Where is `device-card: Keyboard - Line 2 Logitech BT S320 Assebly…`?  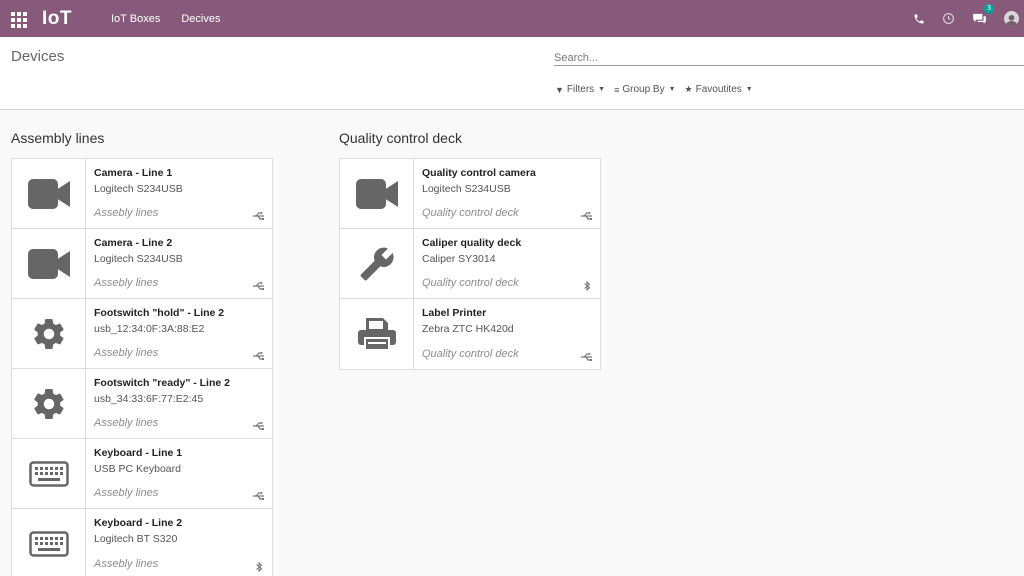 device-card: Keyboard - Line 2 Logitech BT S320 Assebly… is located at coordinates (142, 542).